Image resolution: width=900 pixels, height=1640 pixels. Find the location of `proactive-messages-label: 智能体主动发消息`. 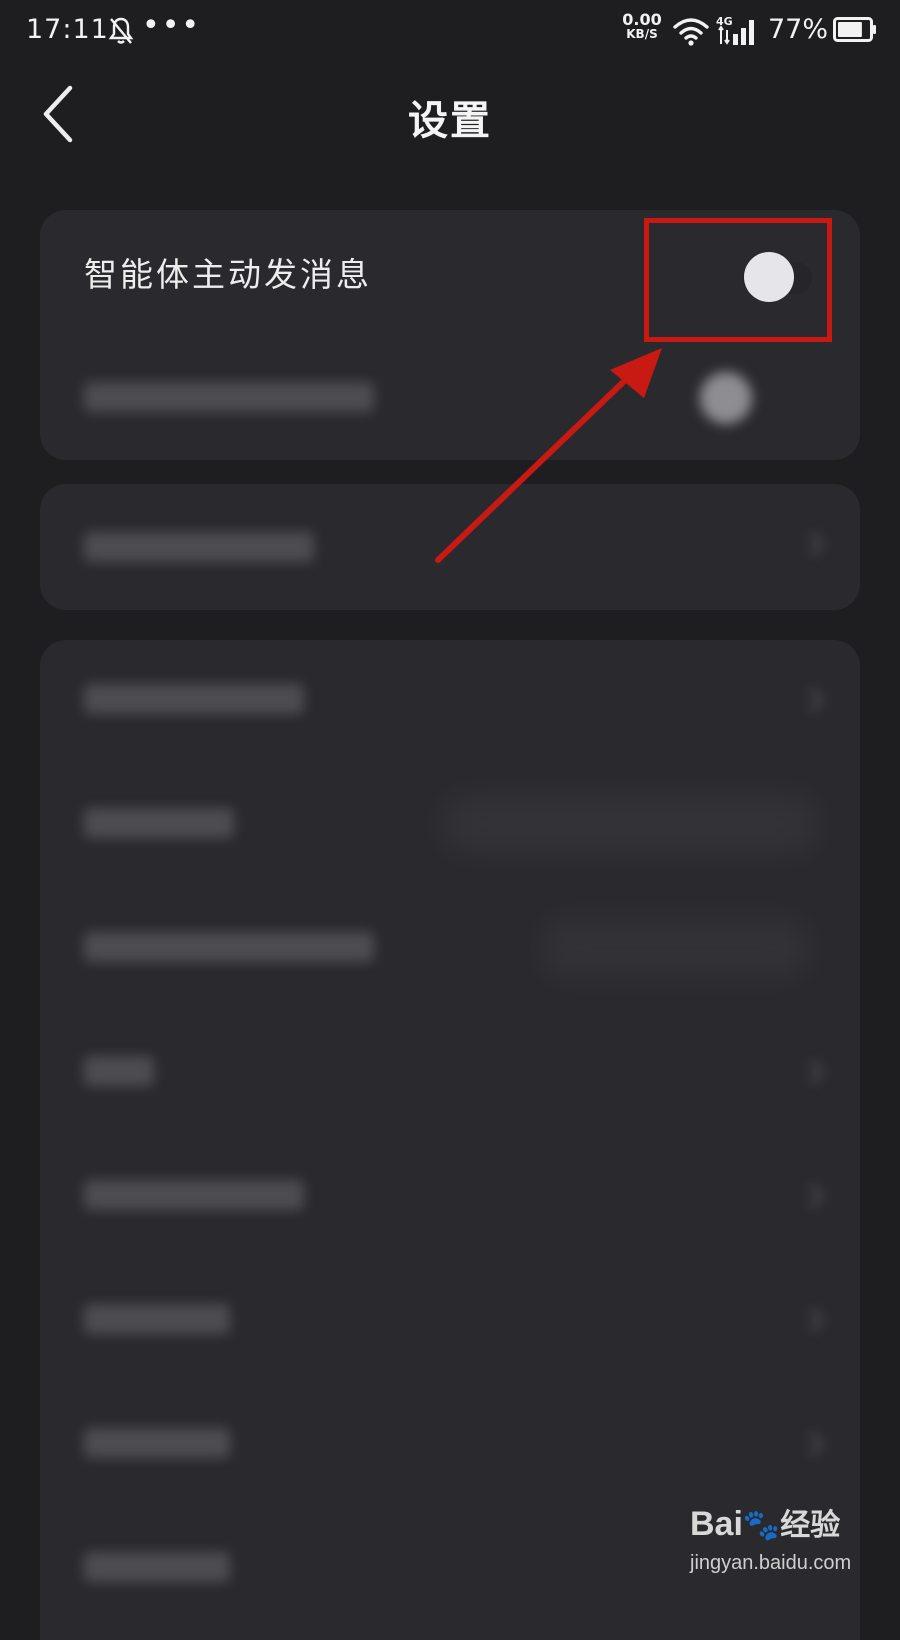

proactive-messages-label: 智能体主动发消息 is located at coordinates (228, 274).